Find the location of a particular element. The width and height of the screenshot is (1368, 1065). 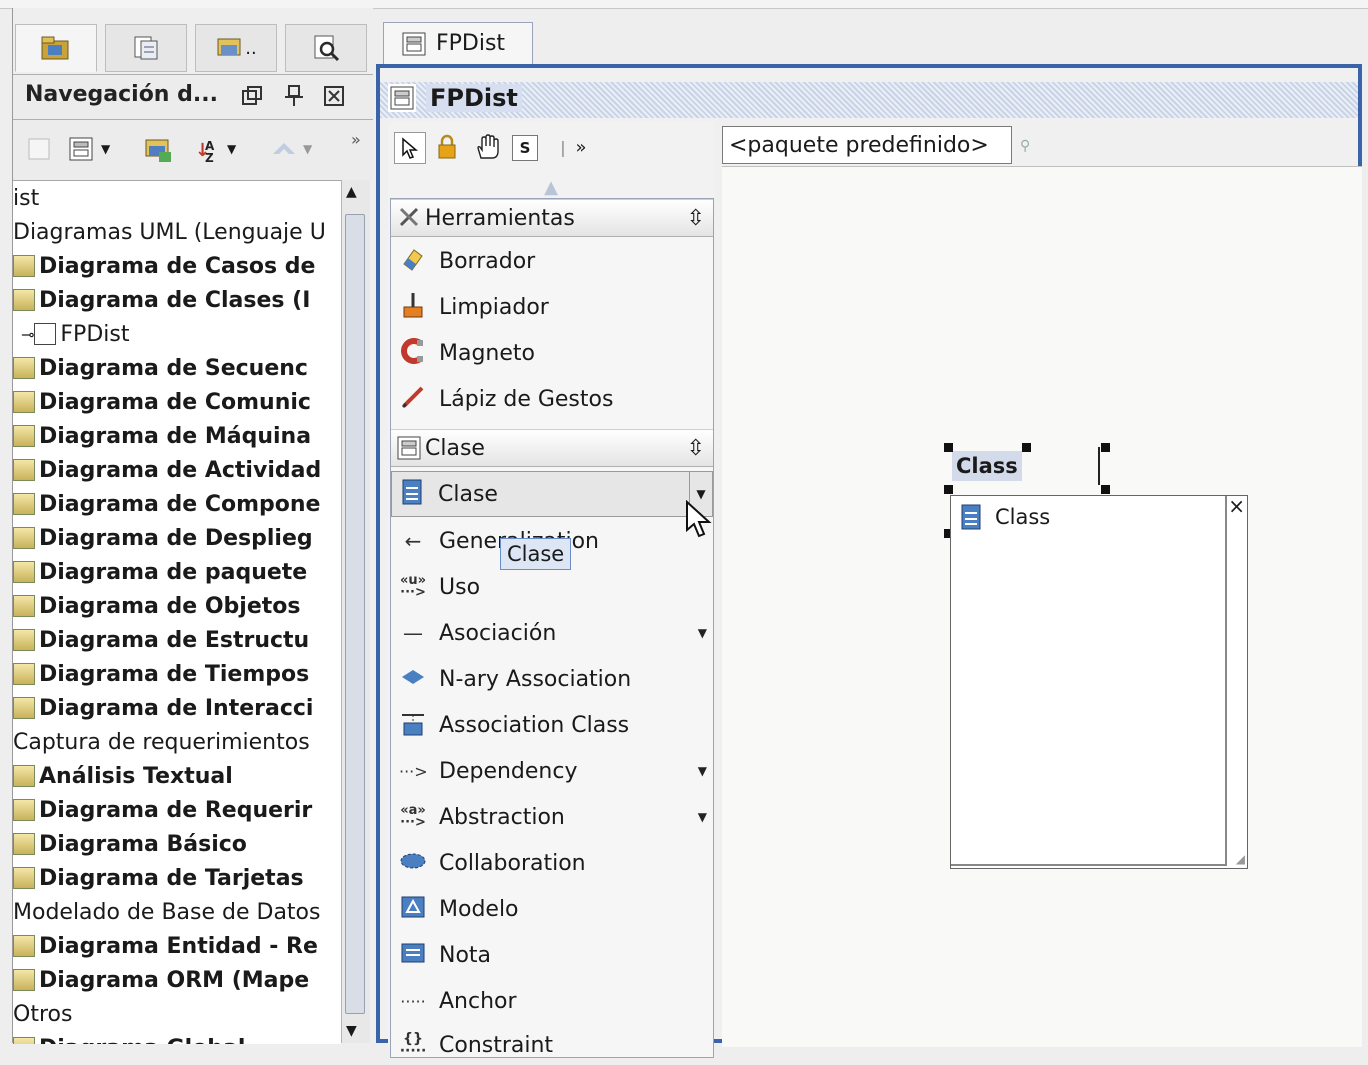

close-icon: × is located at coordinates (1236, 506).